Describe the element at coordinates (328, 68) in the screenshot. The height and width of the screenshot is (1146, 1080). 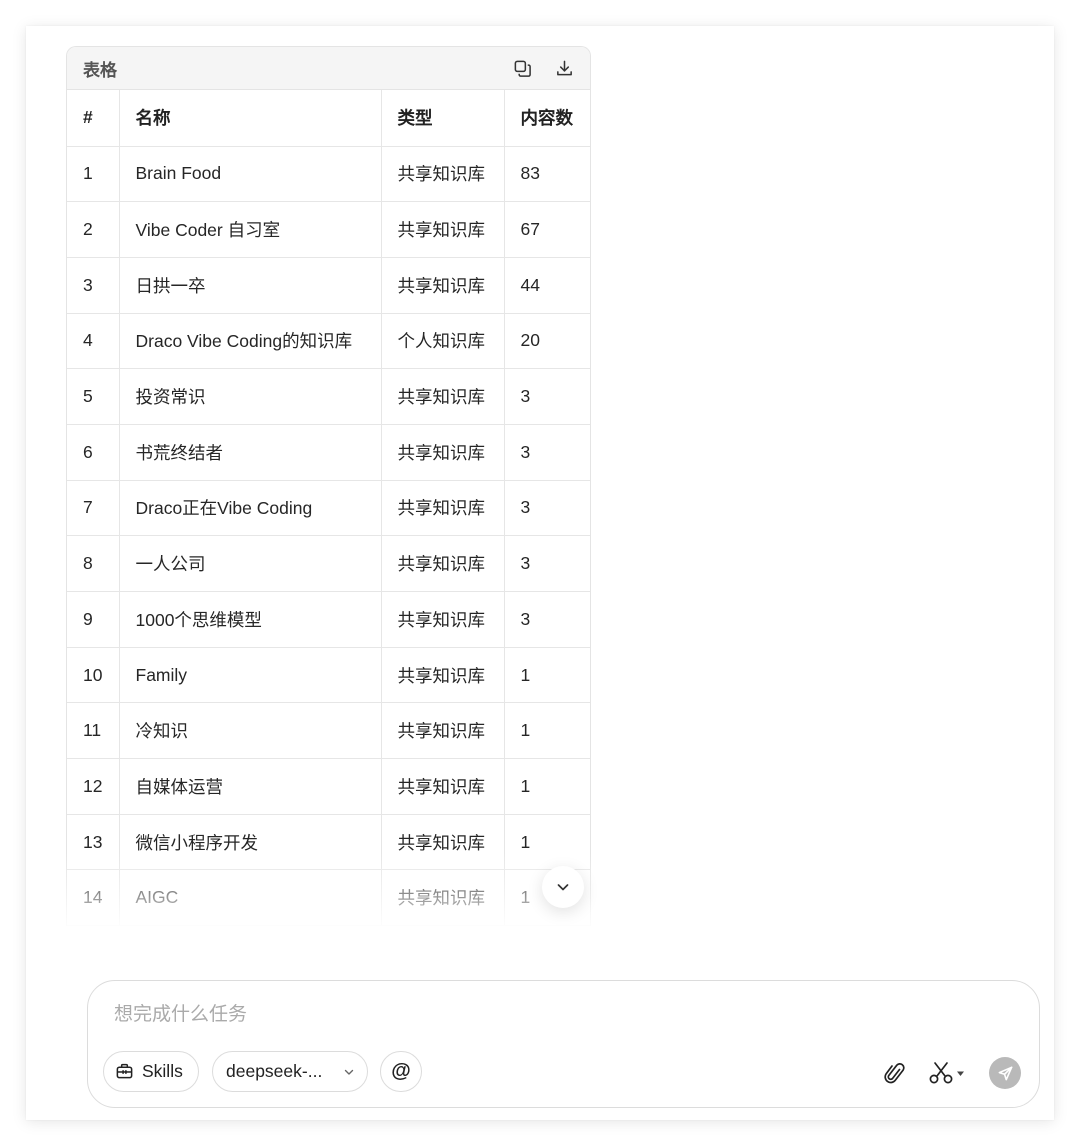
I see `table-card-header: 表格` at that location.